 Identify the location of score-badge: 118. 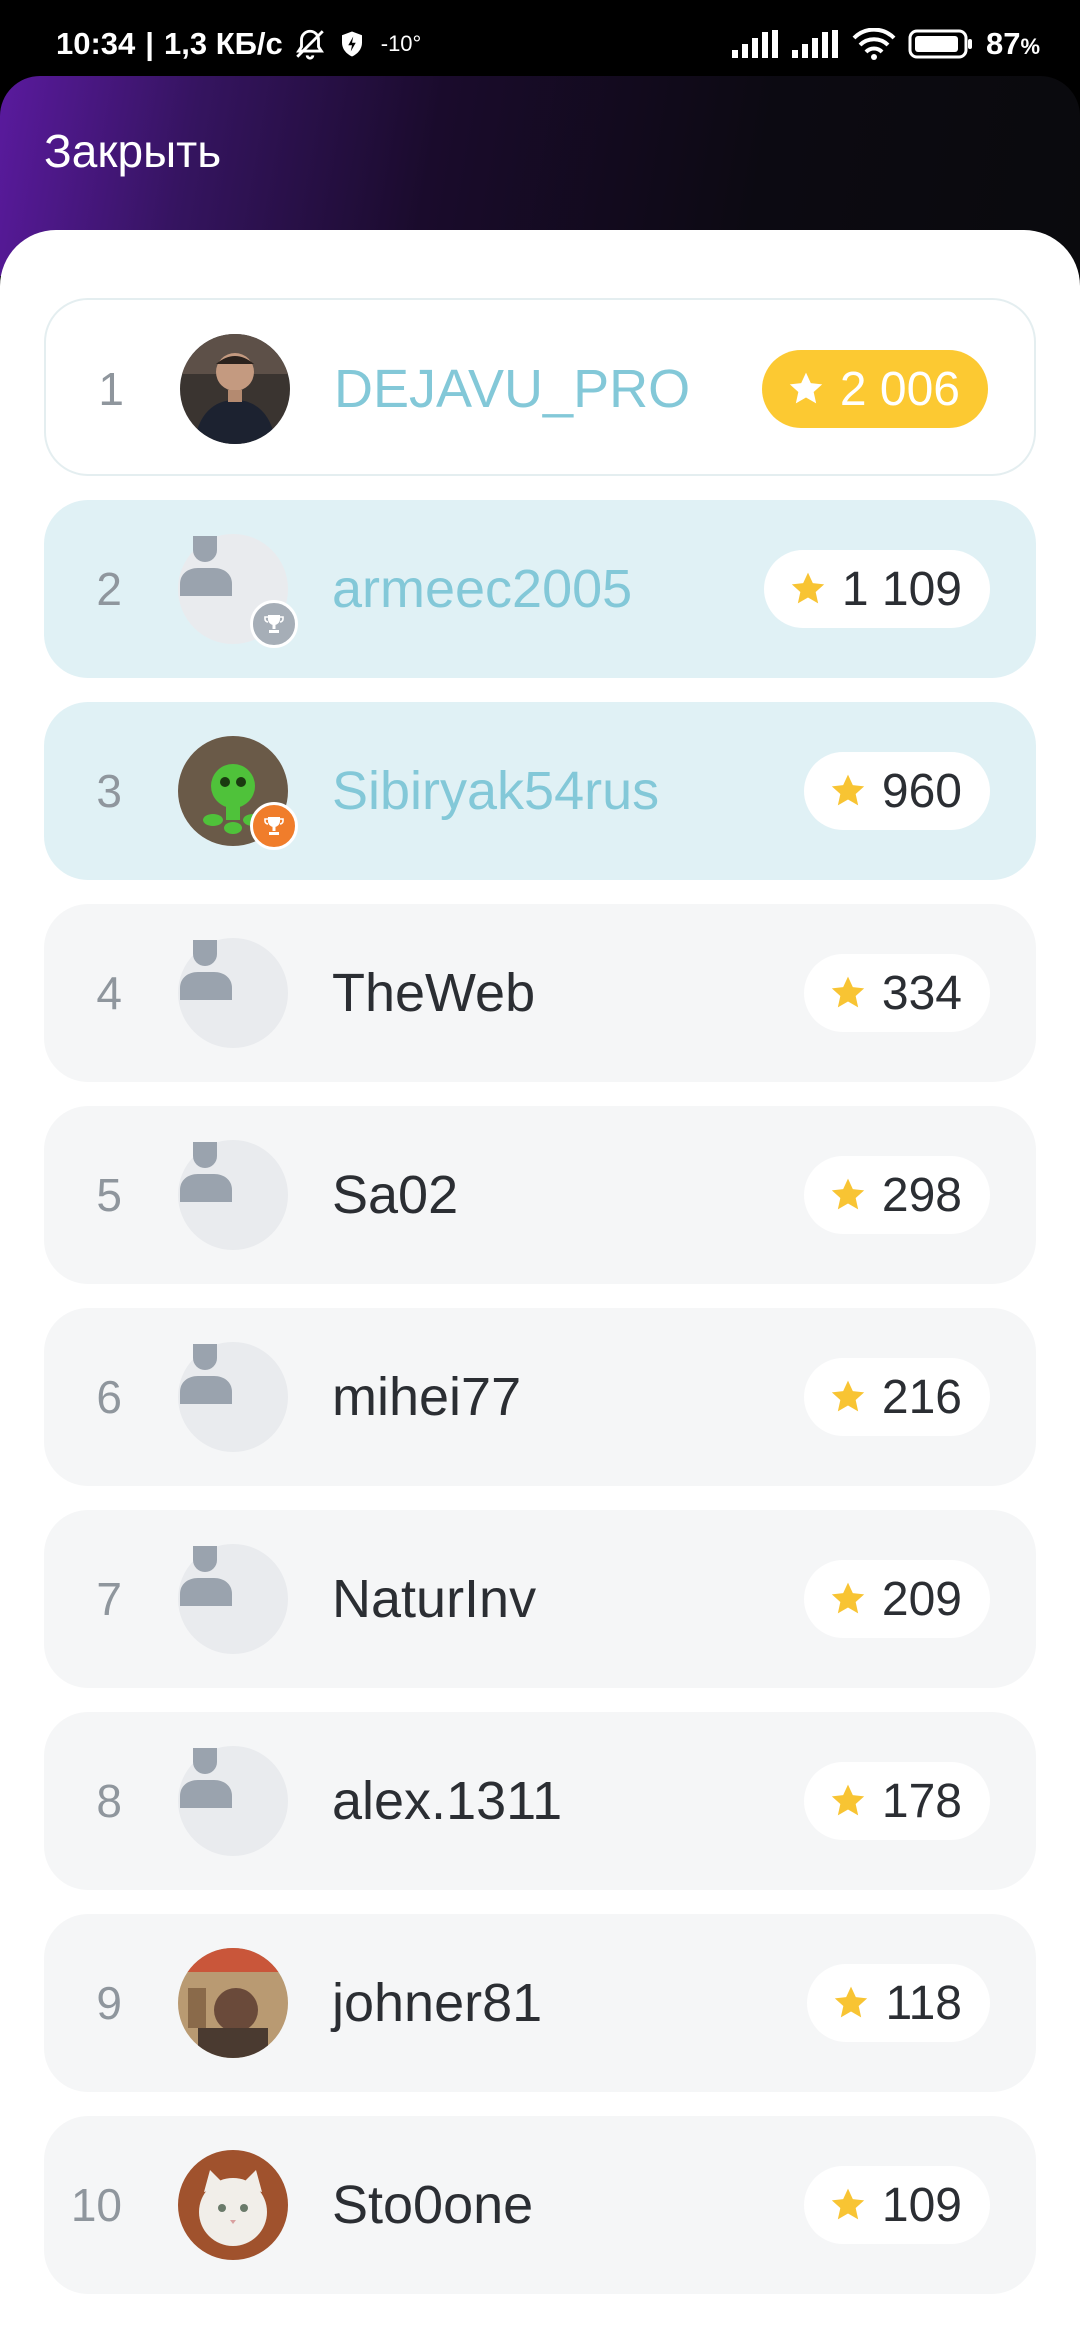
(898, 2003).